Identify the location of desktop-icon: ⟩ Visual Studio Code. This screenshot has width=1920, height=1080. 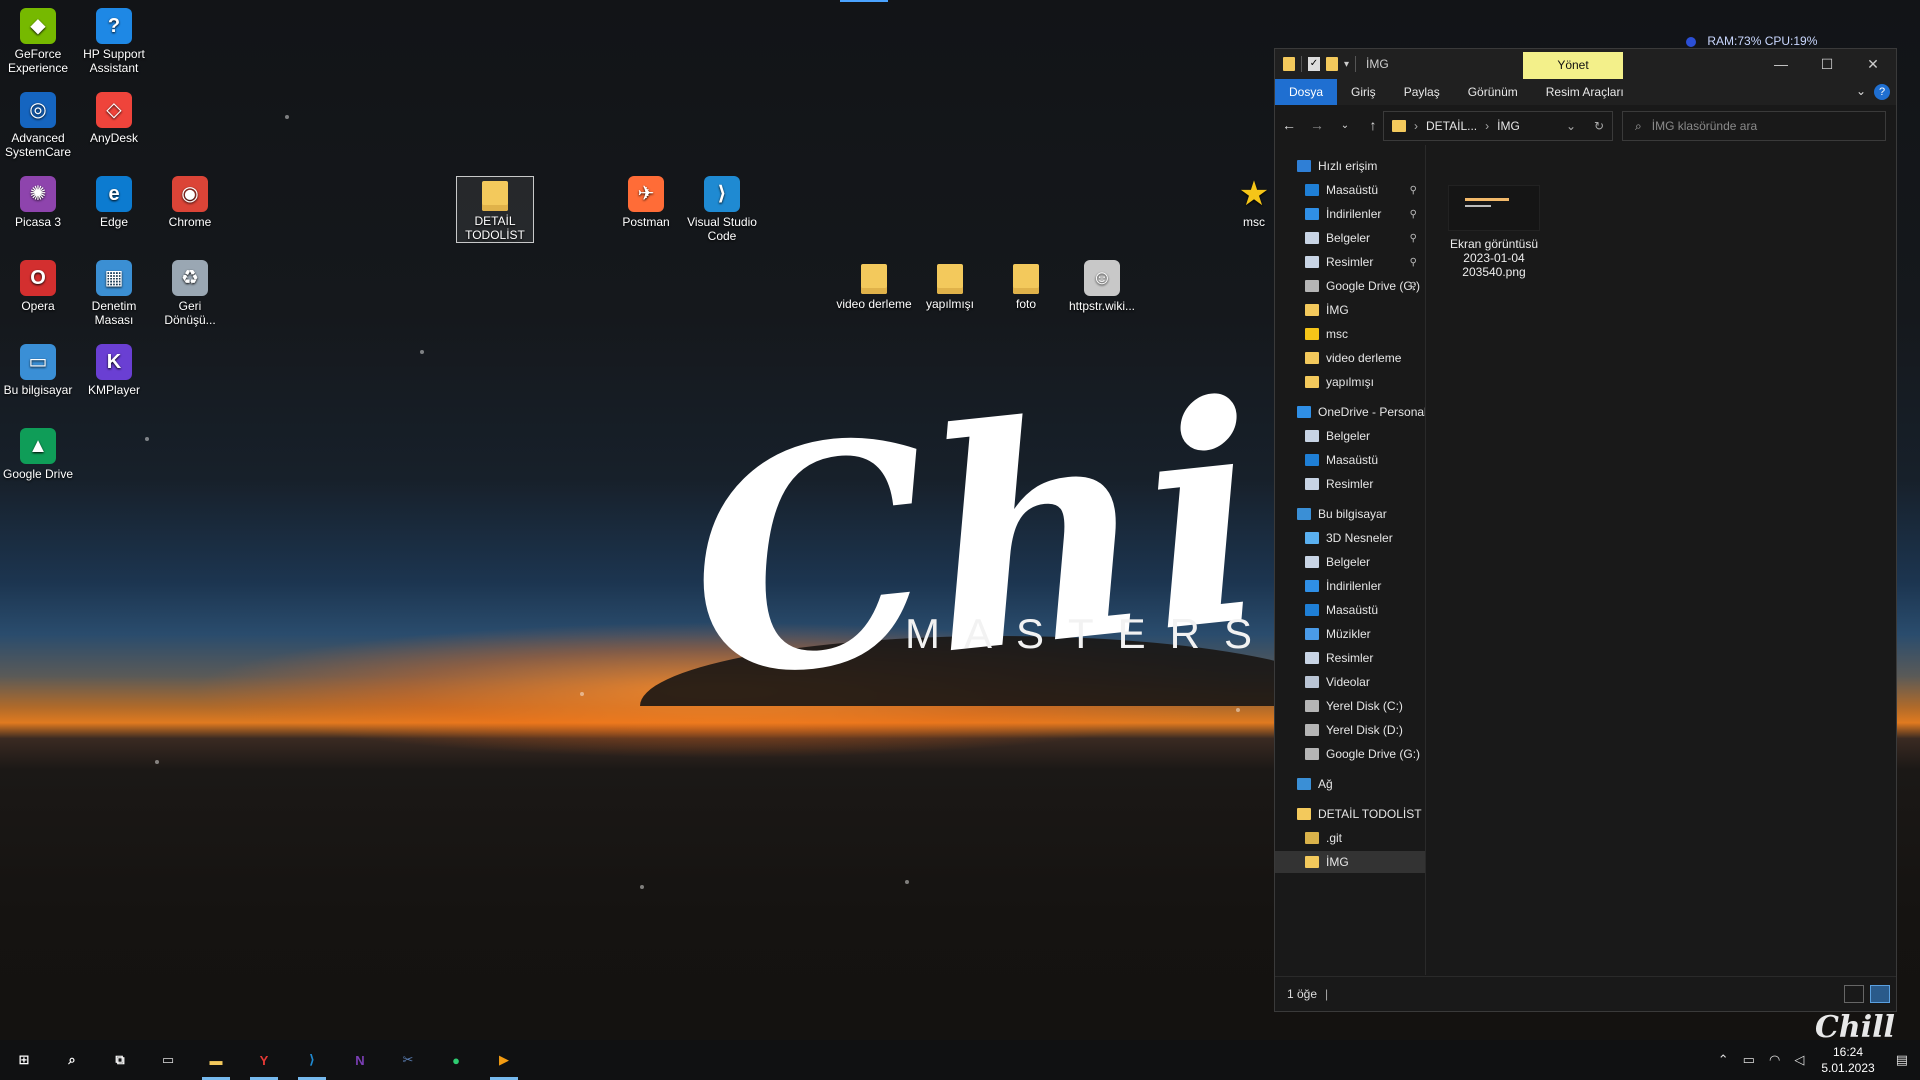
(722, 209).